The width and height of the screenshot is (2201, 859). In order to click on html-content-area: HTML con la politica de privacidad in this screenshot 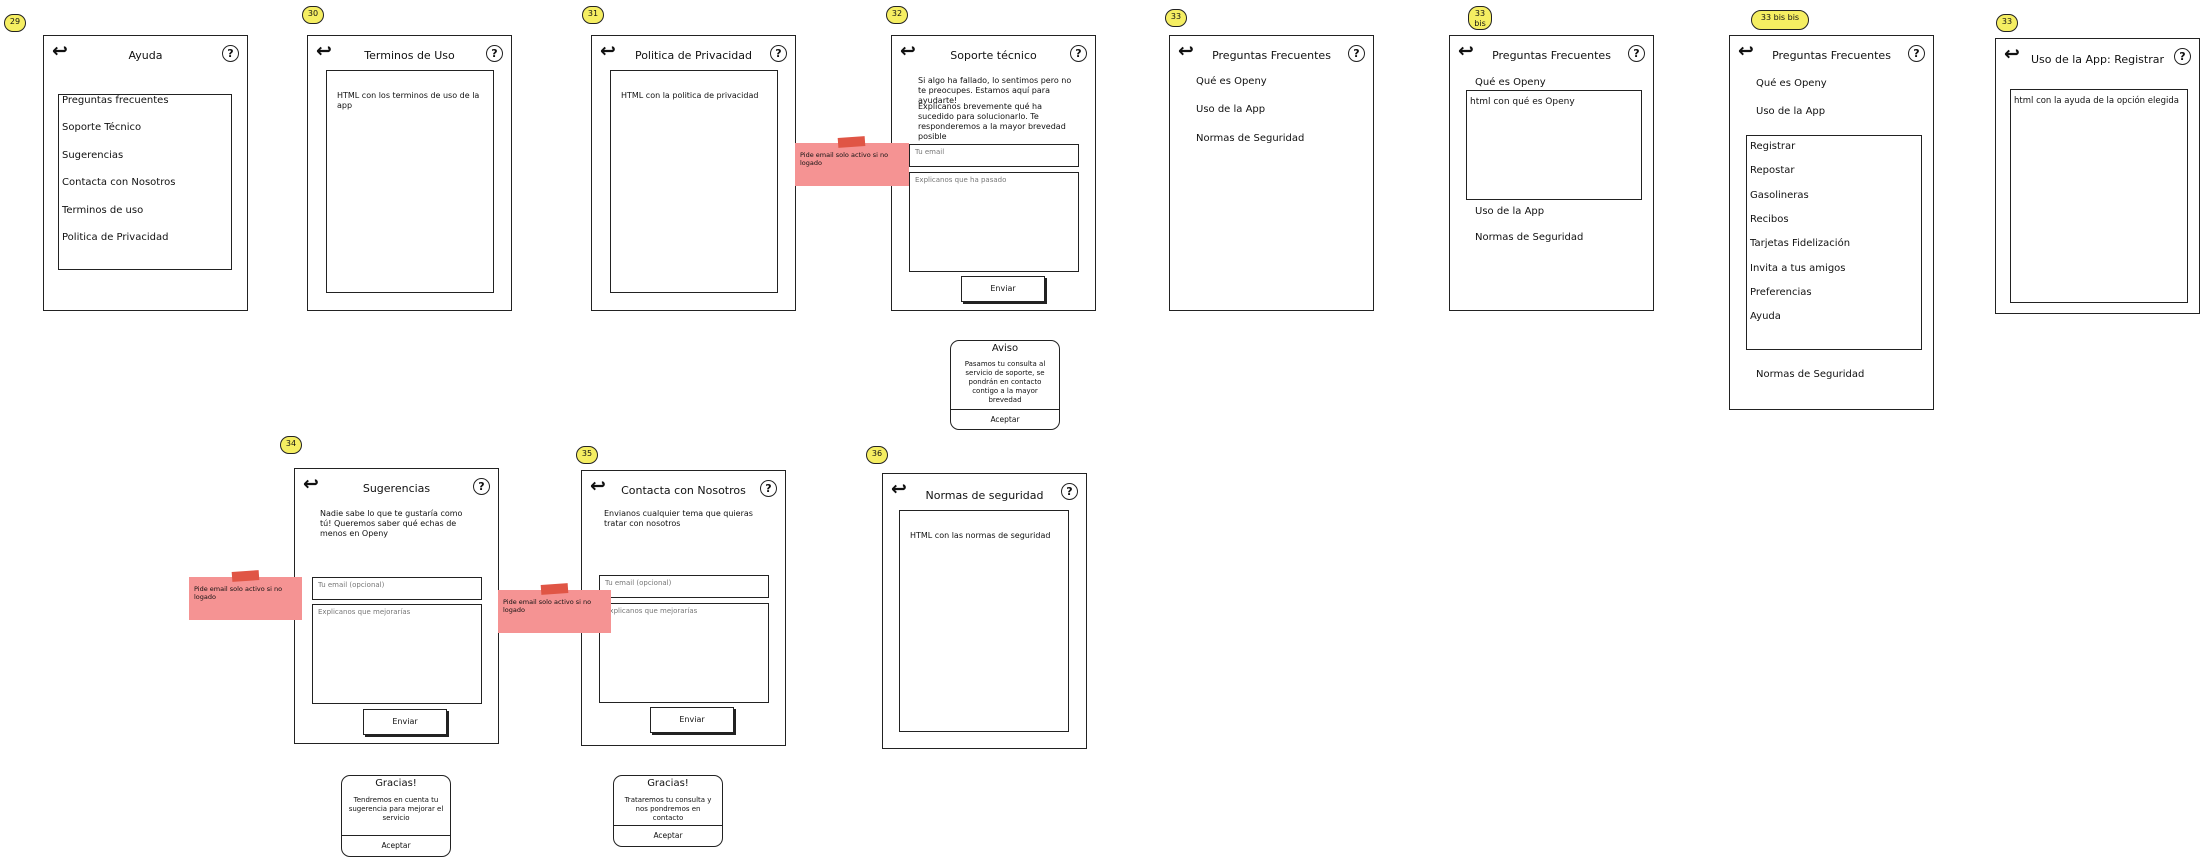, I will do `click(694, 181)`.